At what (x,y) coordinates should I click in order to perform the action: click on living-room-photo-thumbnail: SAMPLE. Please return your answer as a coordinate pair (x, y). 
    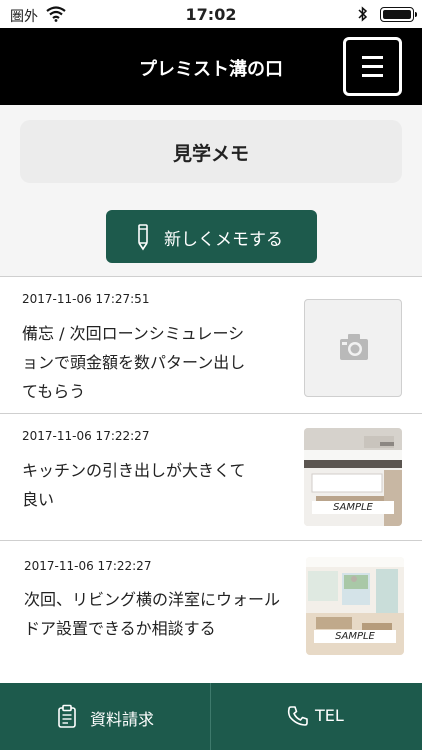
    Looking at the image, I should click on (355, 606).